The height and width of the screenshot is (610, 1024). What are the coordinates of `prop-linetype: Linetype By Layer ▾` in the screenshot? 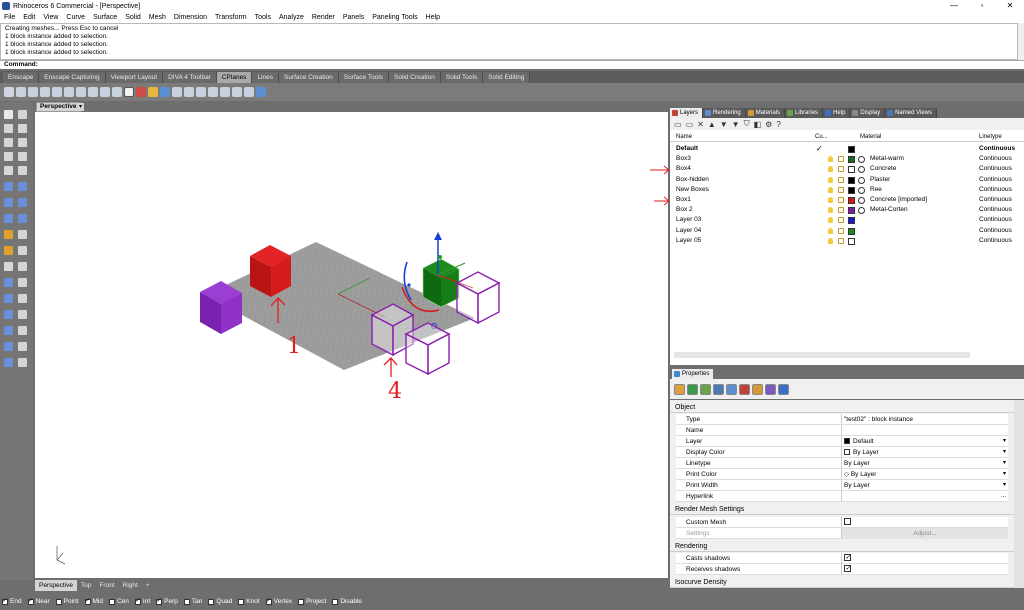 It's located at (842, 463).